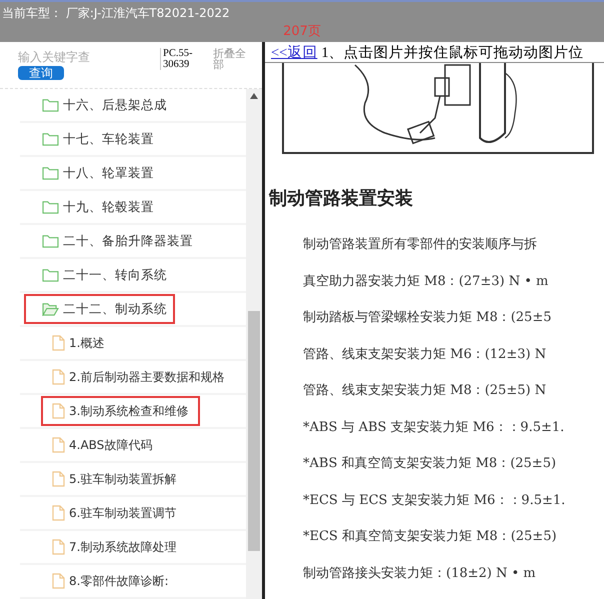  I want to click on torque-spec-text: 制动管路装置所有零部件的安装顺序与拆, so click(420, 245).